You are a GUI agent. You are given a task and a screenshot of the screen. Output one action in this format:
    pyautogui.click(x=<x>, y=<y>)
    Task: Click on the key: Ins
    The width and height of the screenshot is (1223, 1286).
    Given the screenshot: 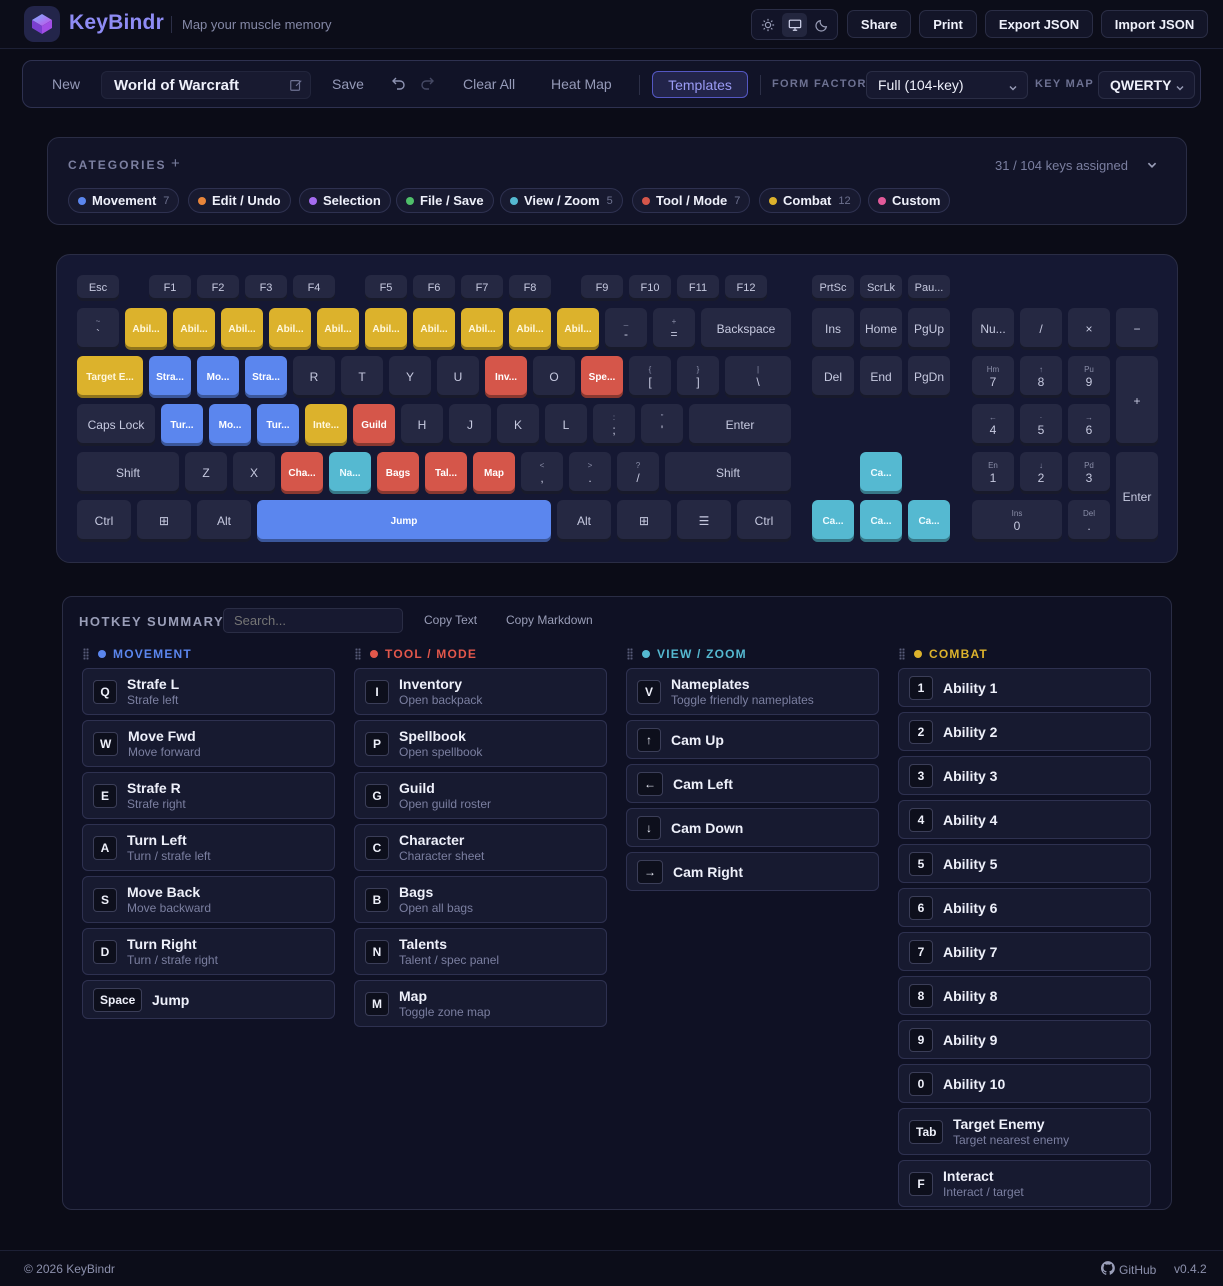 What is the action you would take?
    pyautogui.click(x=833, y=329)
    